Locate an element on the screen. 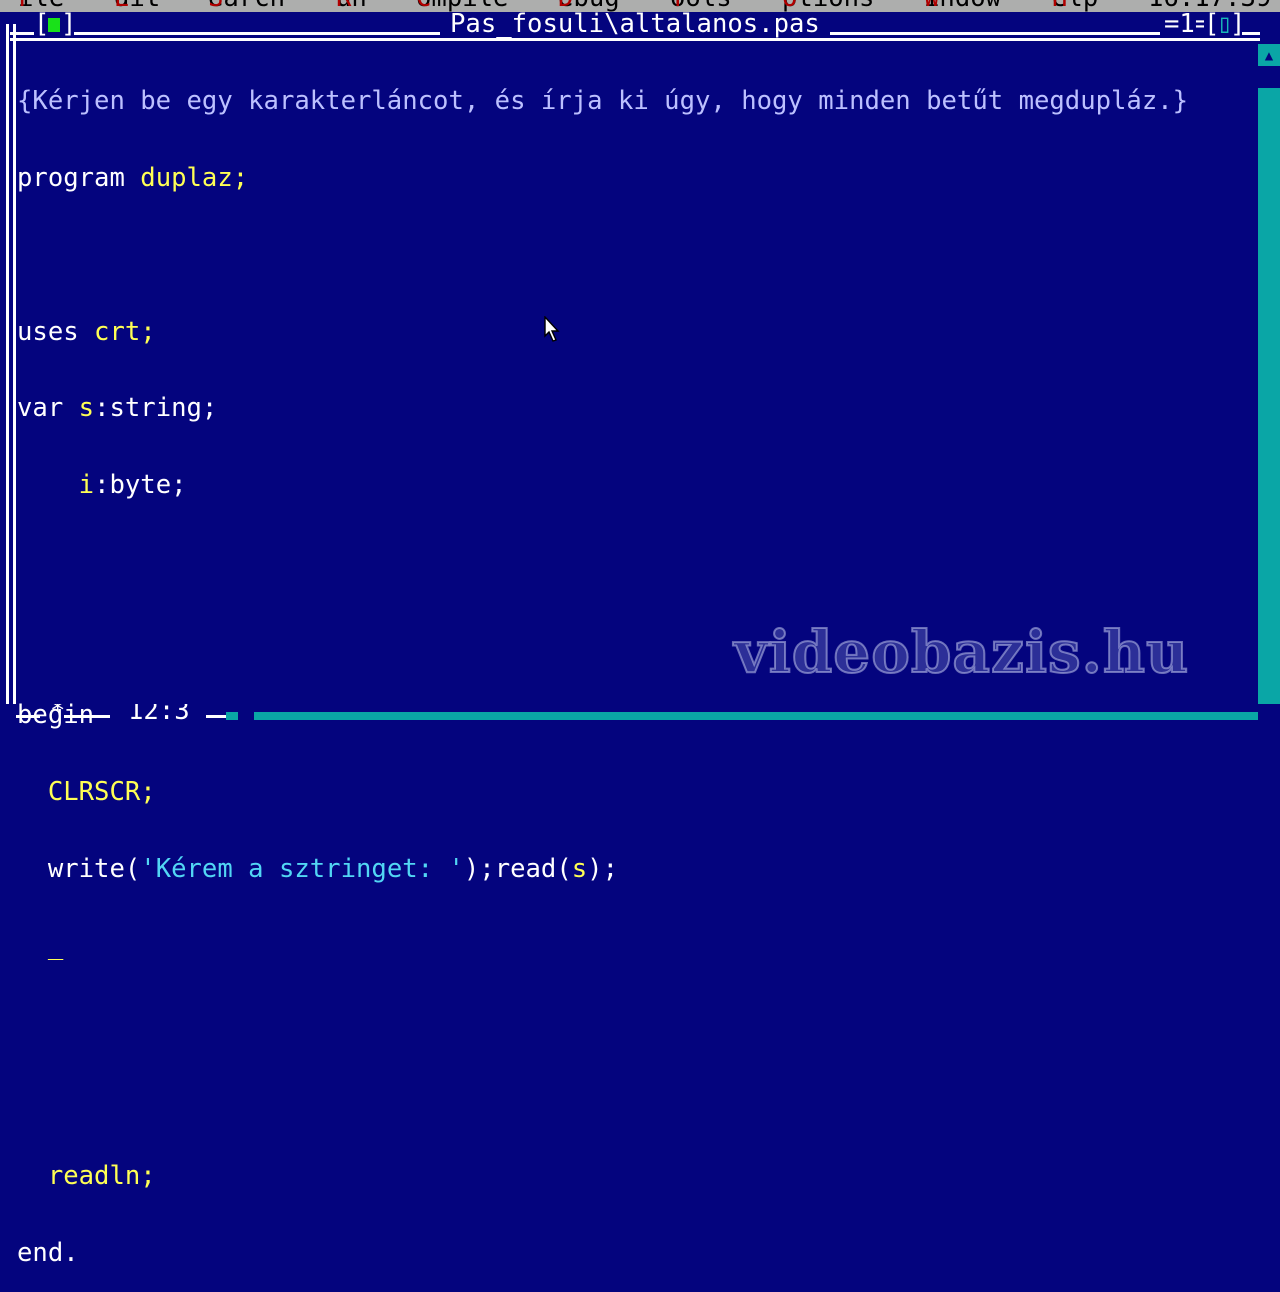 The image size is (1280, 1292). close-bracket-icon: ] is located at coordinates (69, 24).